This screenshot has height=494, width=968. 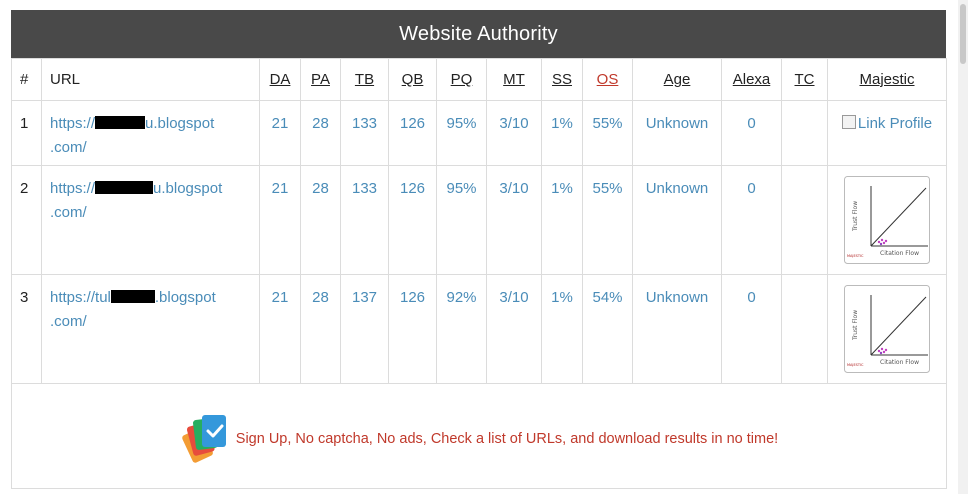 What do you see at coordinates (364, 79) in the screenshot?
I see `col-header-tb: TB` at bounding box center [364, 79].